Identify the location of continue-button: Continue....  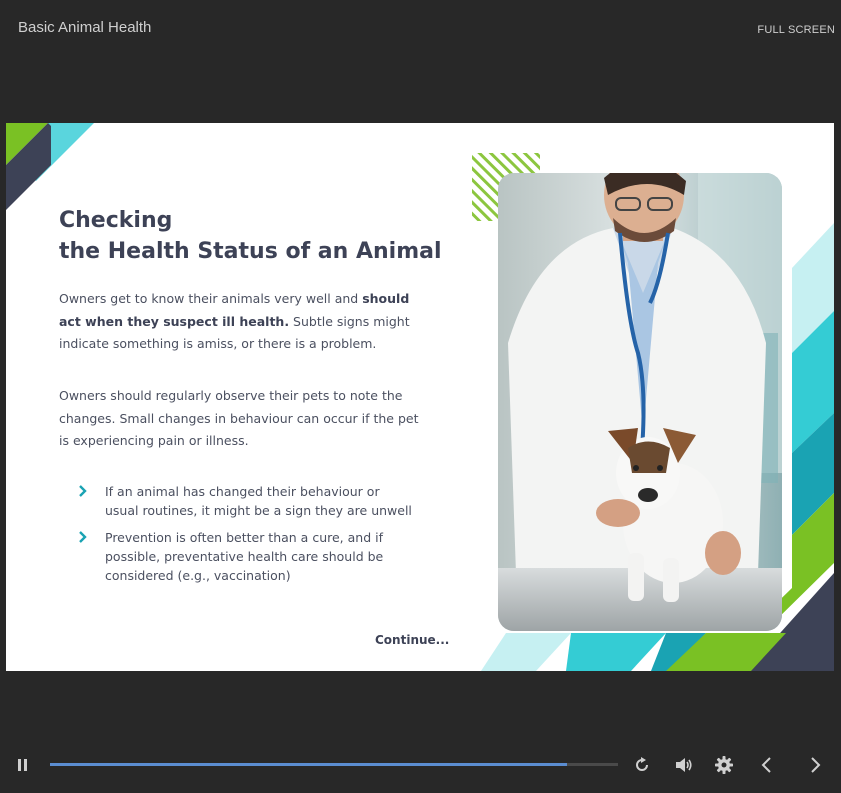
(412, 640).